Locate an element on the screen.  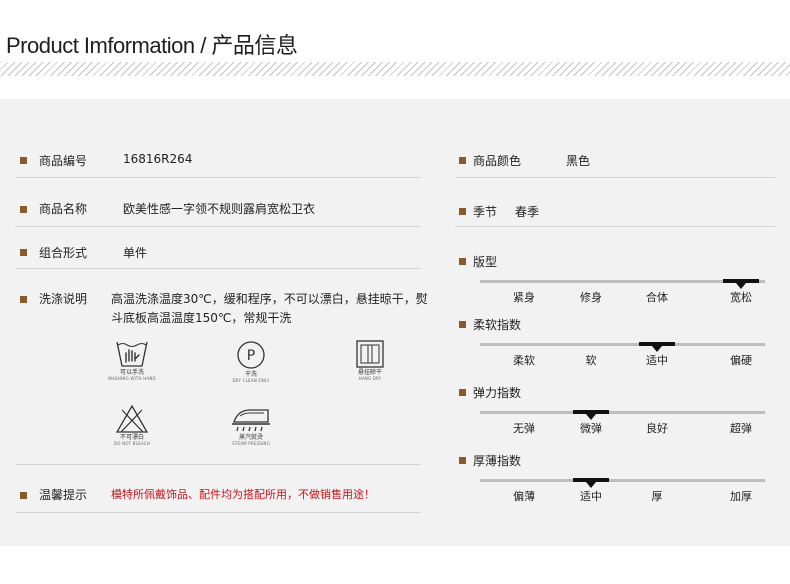
color-value: 黑色 is located at coordinates (578, 161).